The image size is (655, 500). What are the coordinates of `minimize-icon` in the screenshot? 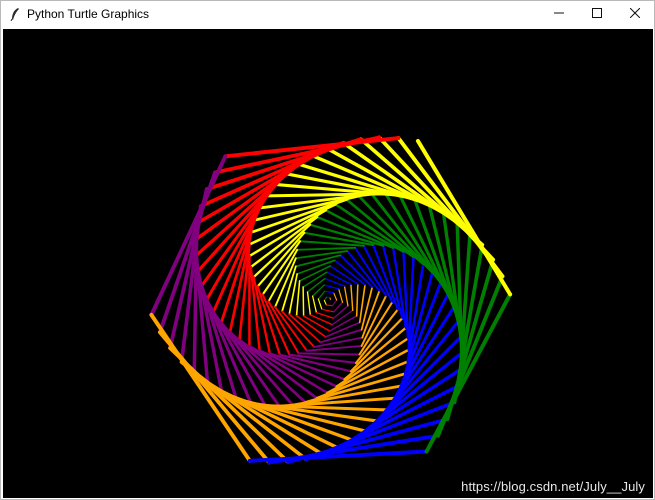 It's located at (559, 14).